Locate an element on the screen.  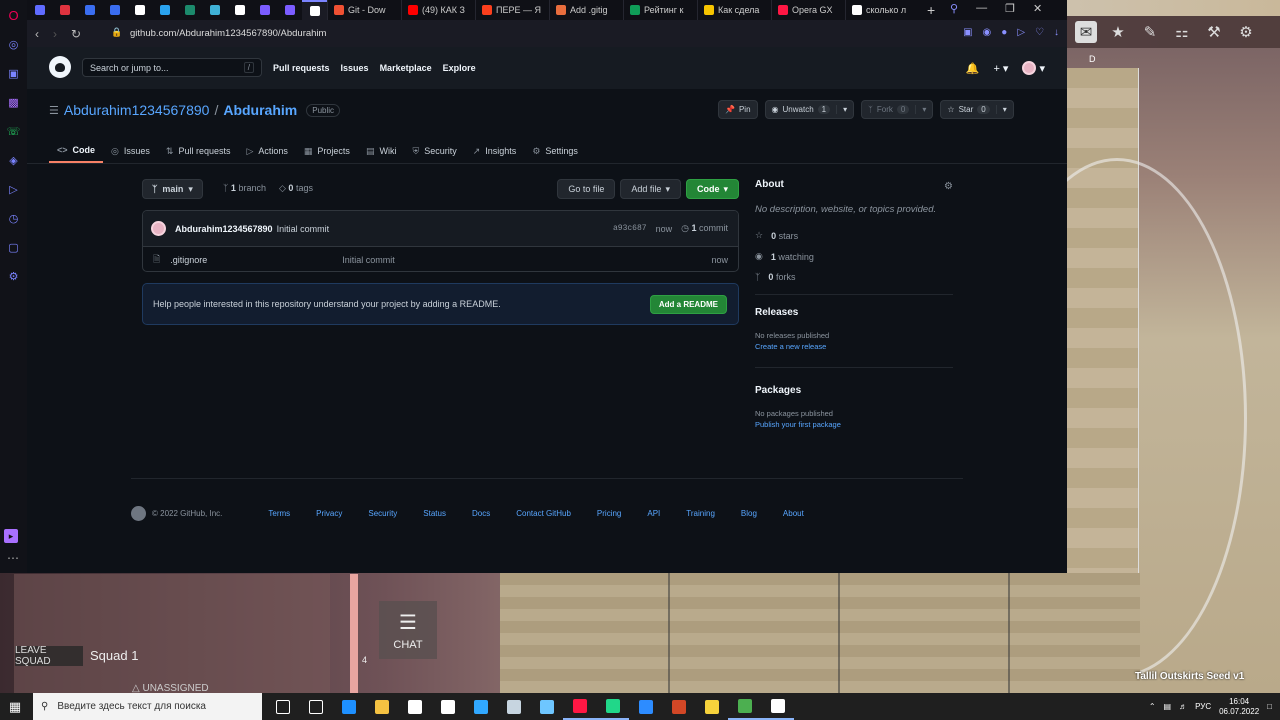
player-icon: ▷ is located at coordinates (14, 189).